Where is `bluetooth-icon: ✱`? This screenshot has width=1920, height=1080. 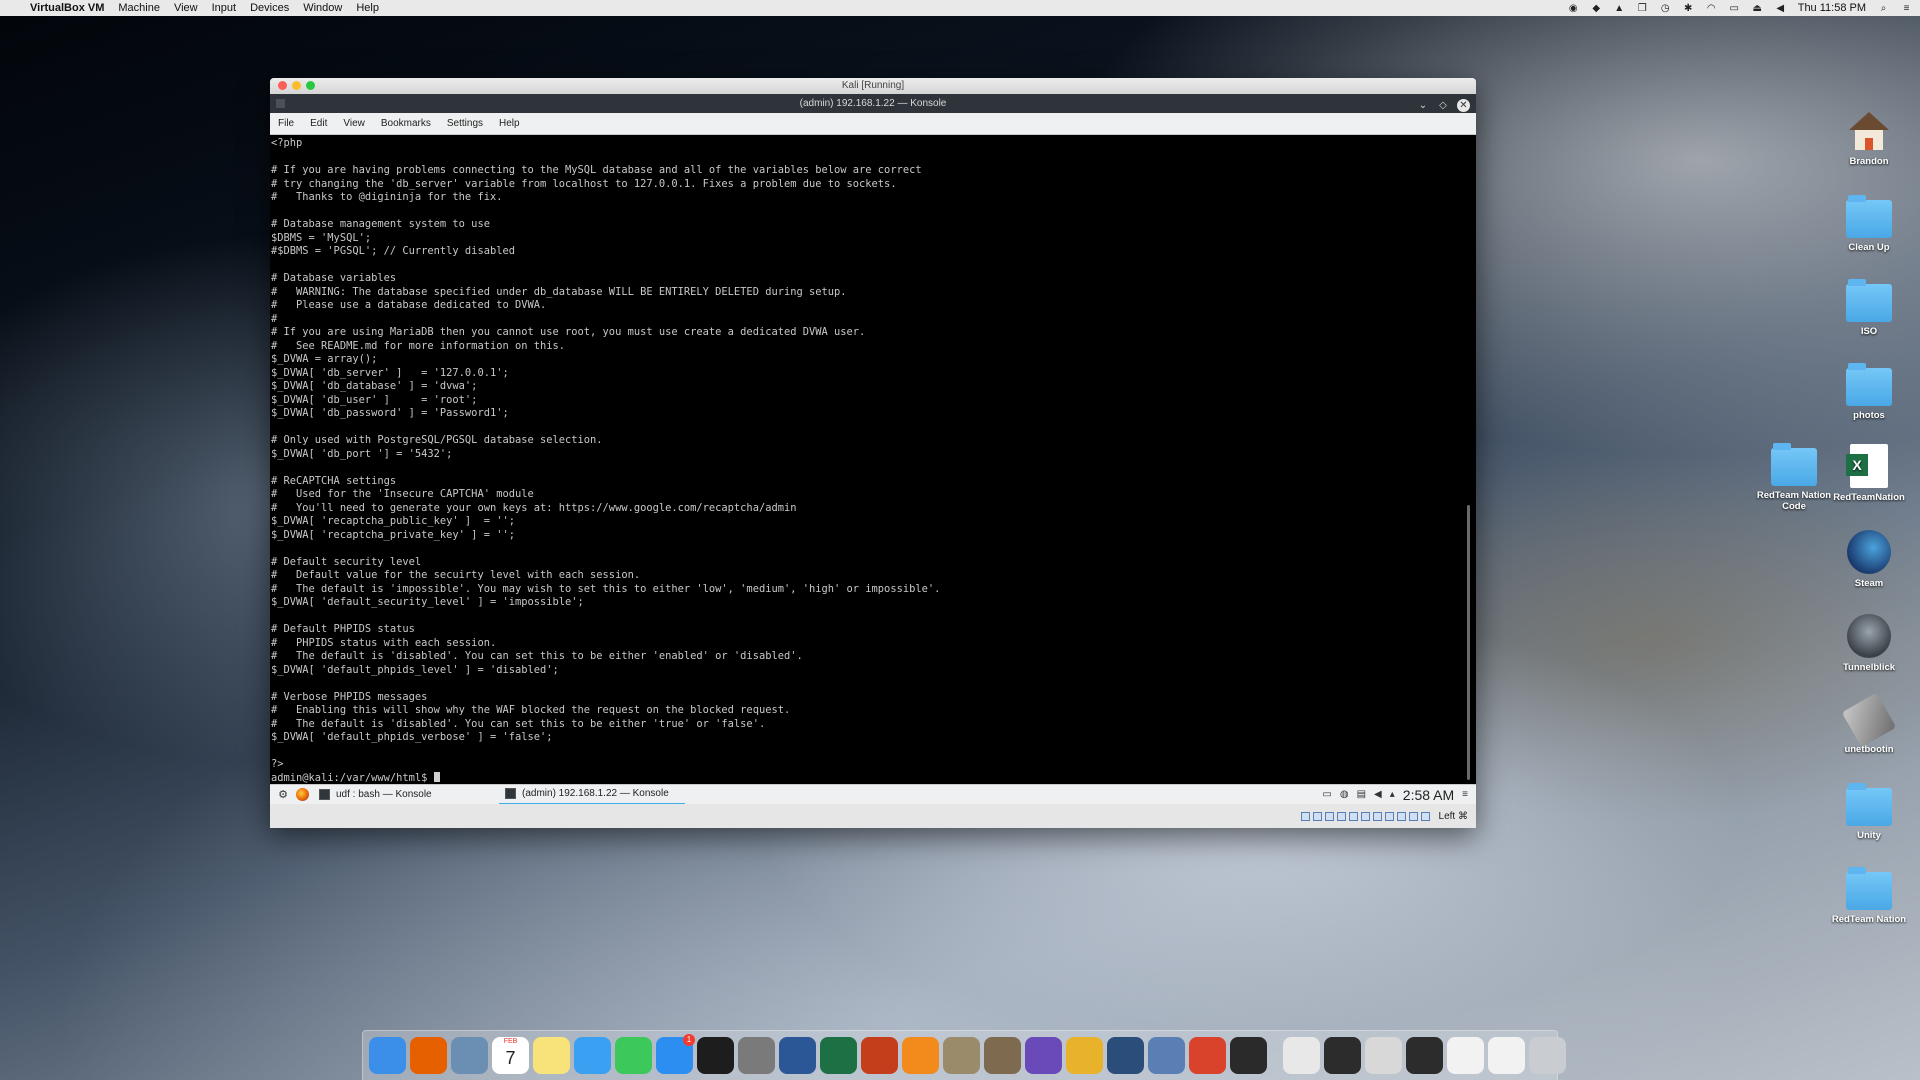 bluetooth-icon: ✱ is located at coordinates (1688, 8).